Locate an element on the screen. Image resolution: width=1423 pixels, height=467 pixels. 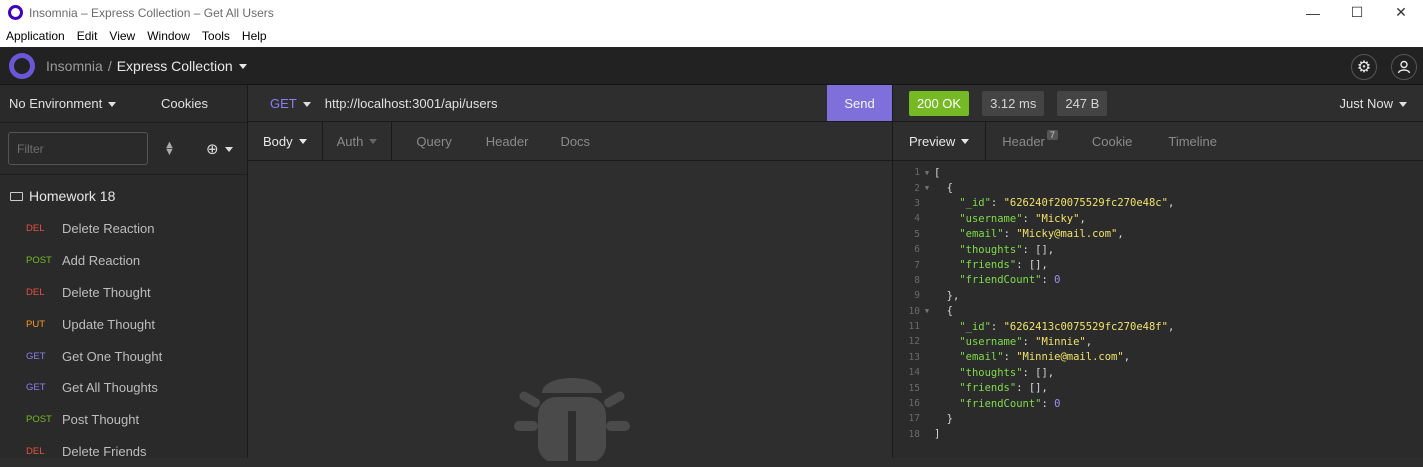
tab-response-header: Header 7 is located at coordinates (1030, 141).